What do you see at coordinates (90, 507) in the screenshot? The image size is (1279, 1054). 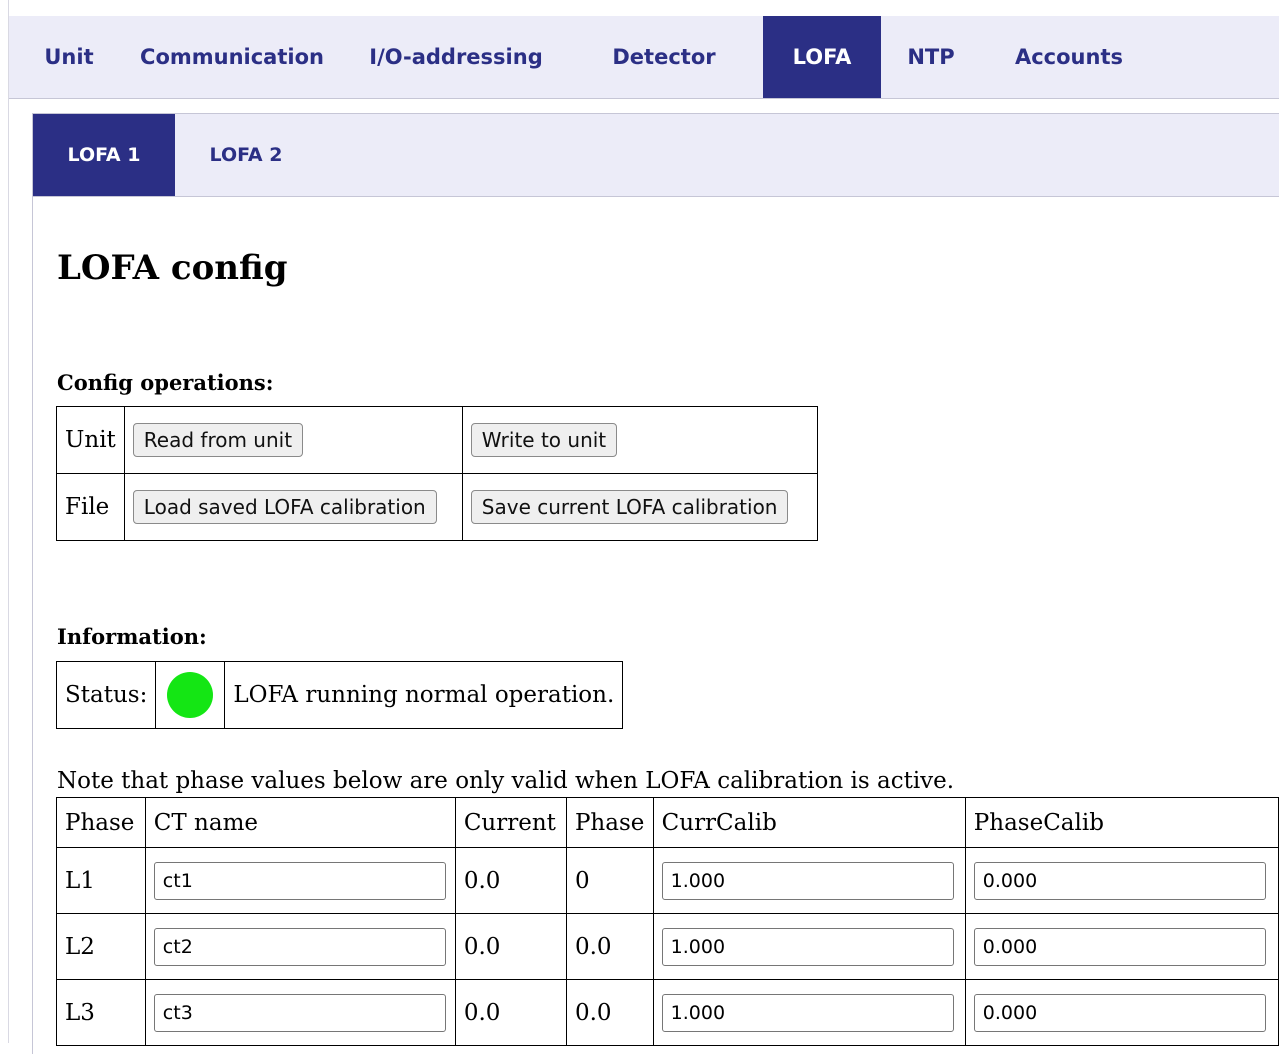 I see `row-label-file: File` at bounding box center [90, 507].